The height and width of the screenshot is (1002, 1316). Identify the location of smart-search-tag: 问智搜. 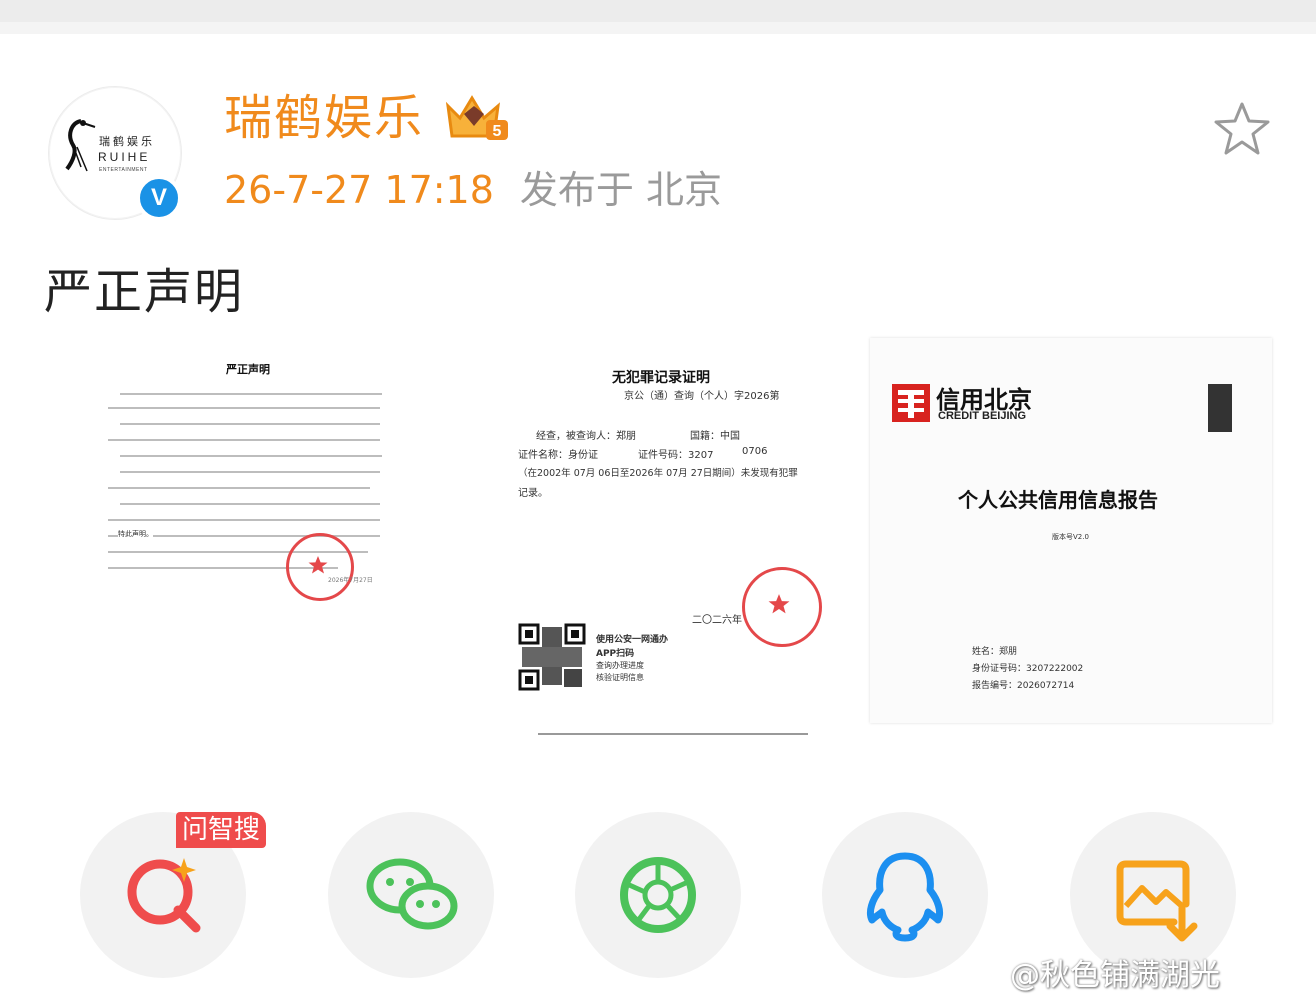
(221, 830).